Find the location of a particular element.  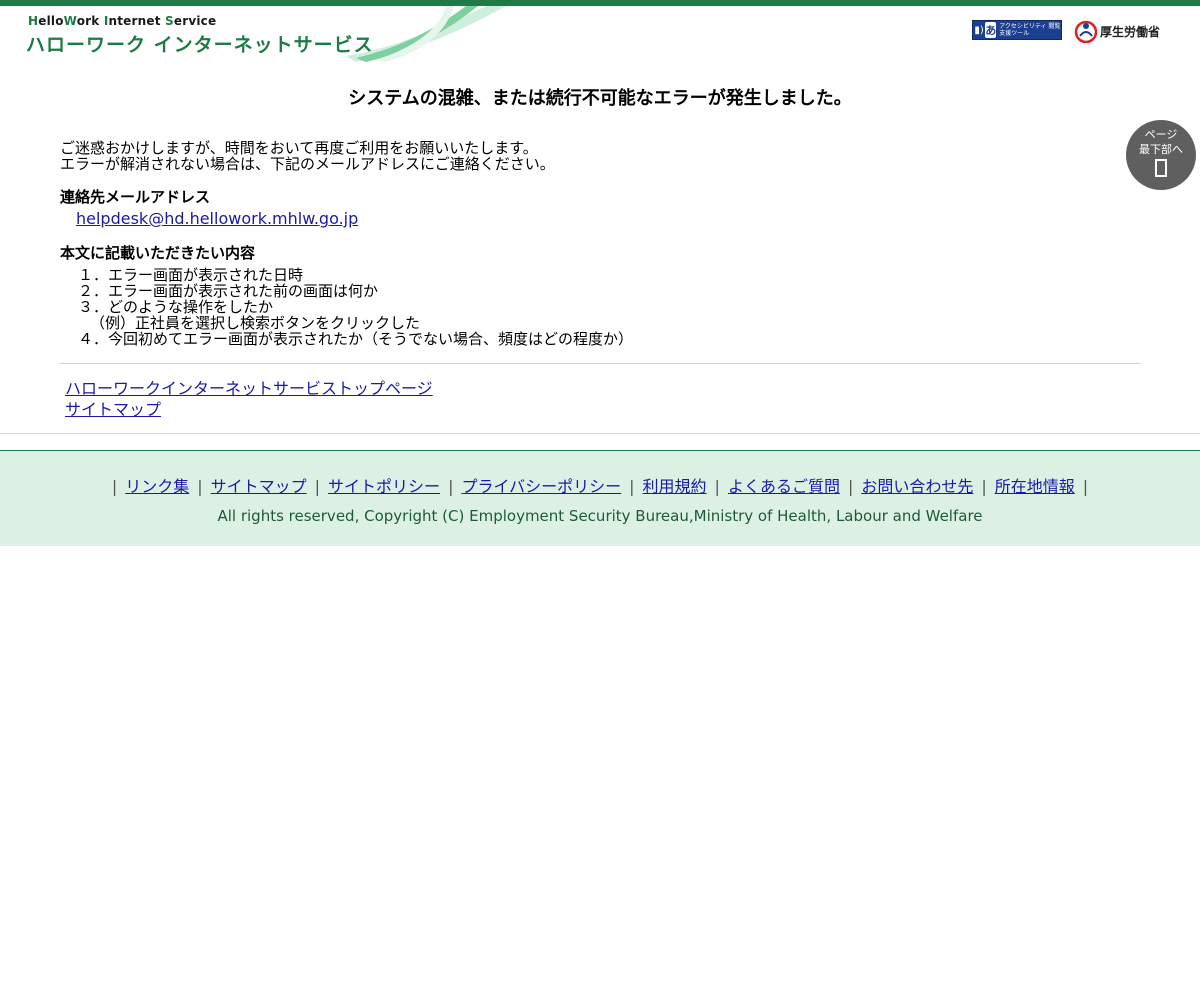

bottom-links: ハローワークインターネットサービストップページ サイトマップ is located at coordinates (249, 399).